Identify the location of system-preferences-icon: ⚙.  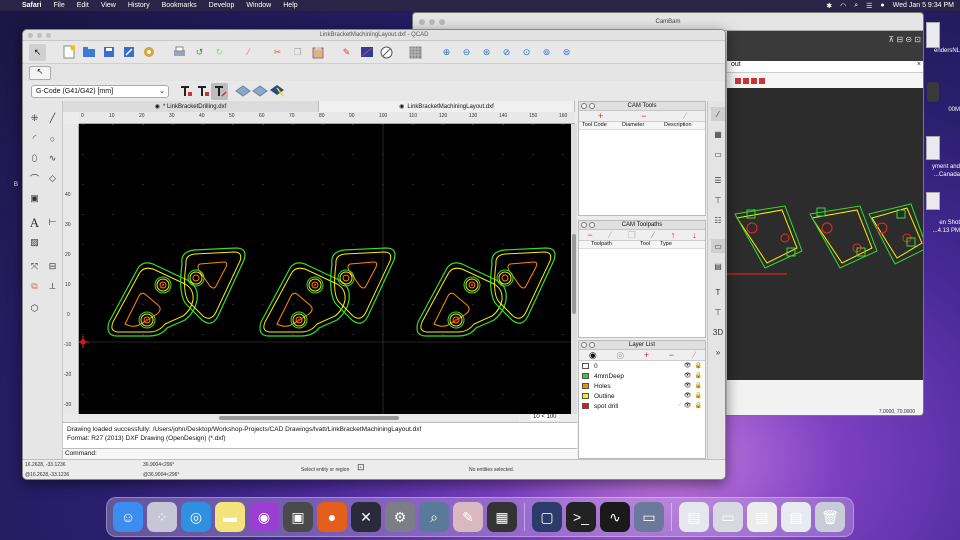
(400, 517).